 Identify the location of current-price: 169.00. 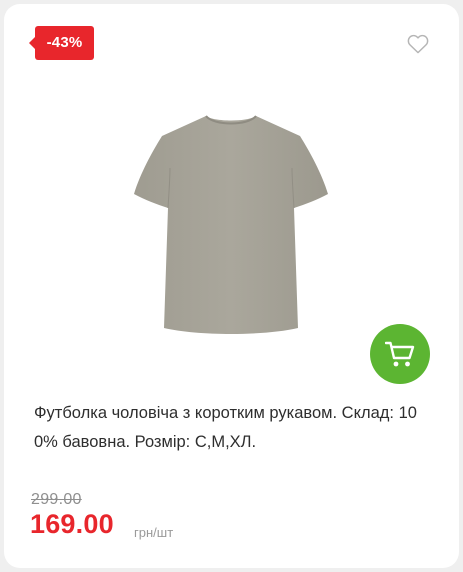
(72, 524).